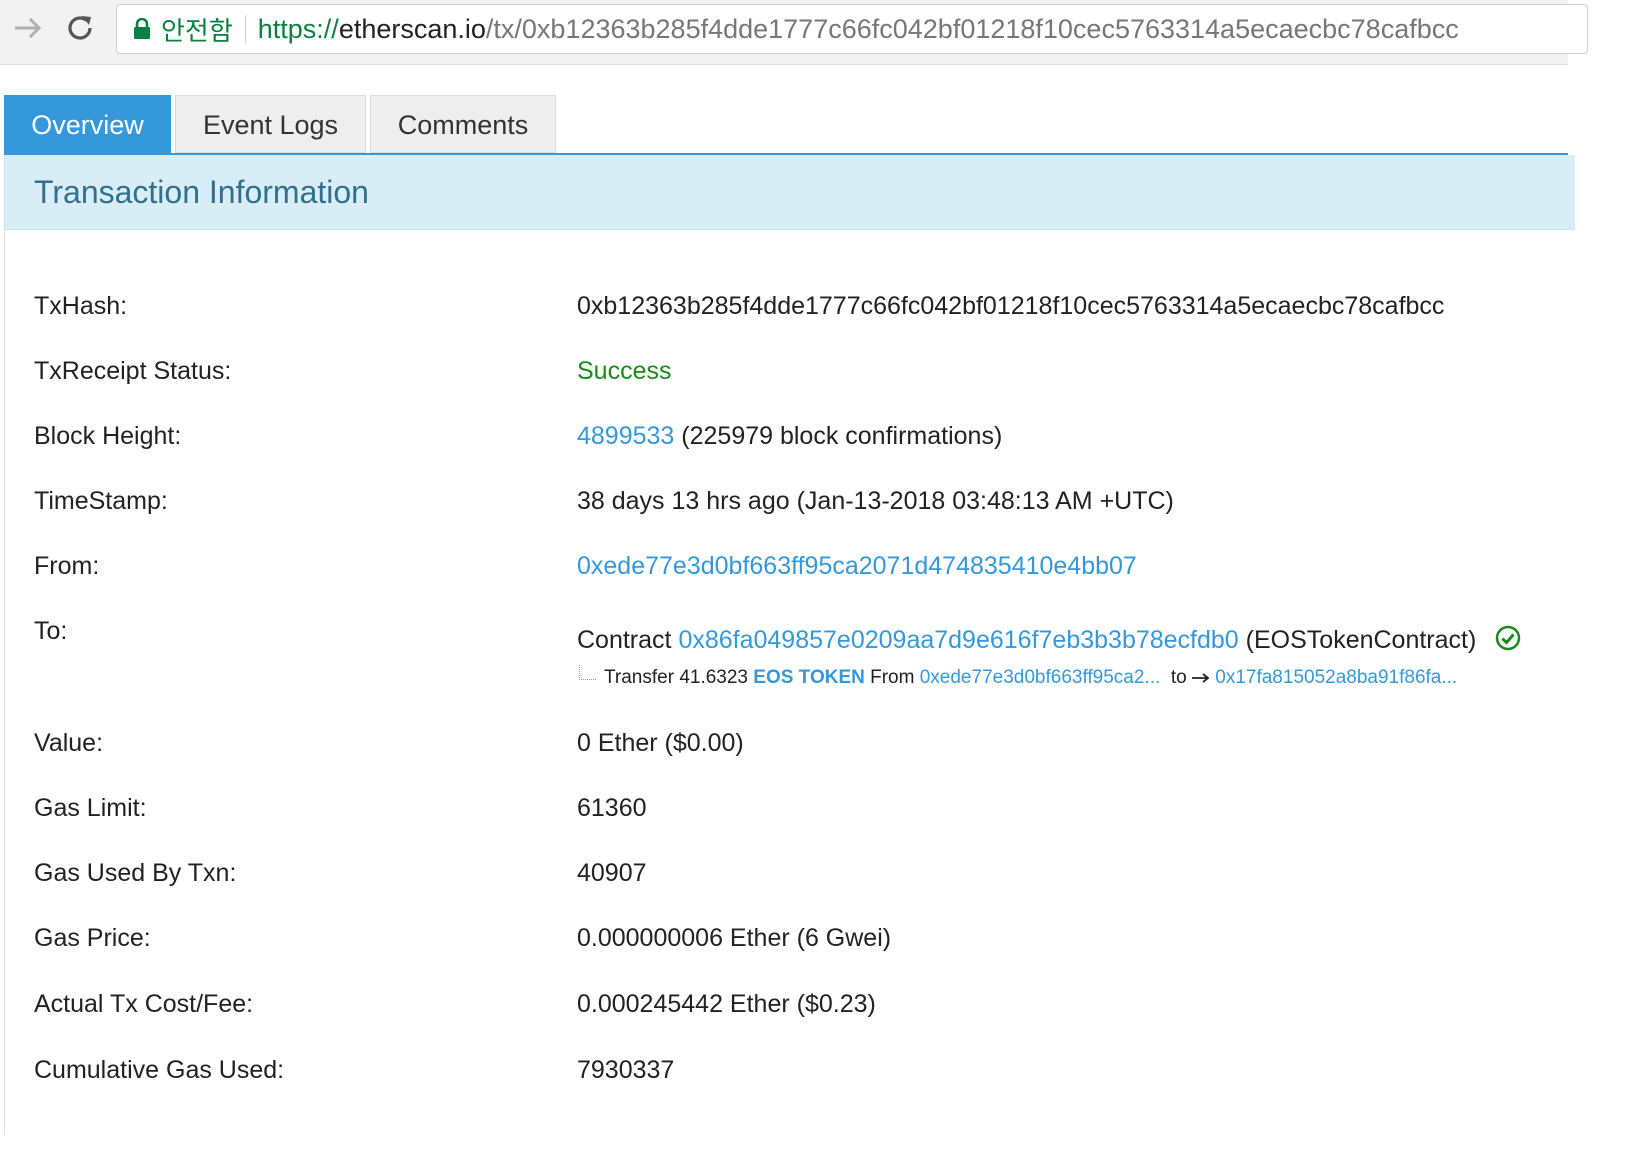  Describe the element at coordinates (612, 808) in the screenshot. I see `gas-limit-value: 61360` at that location.